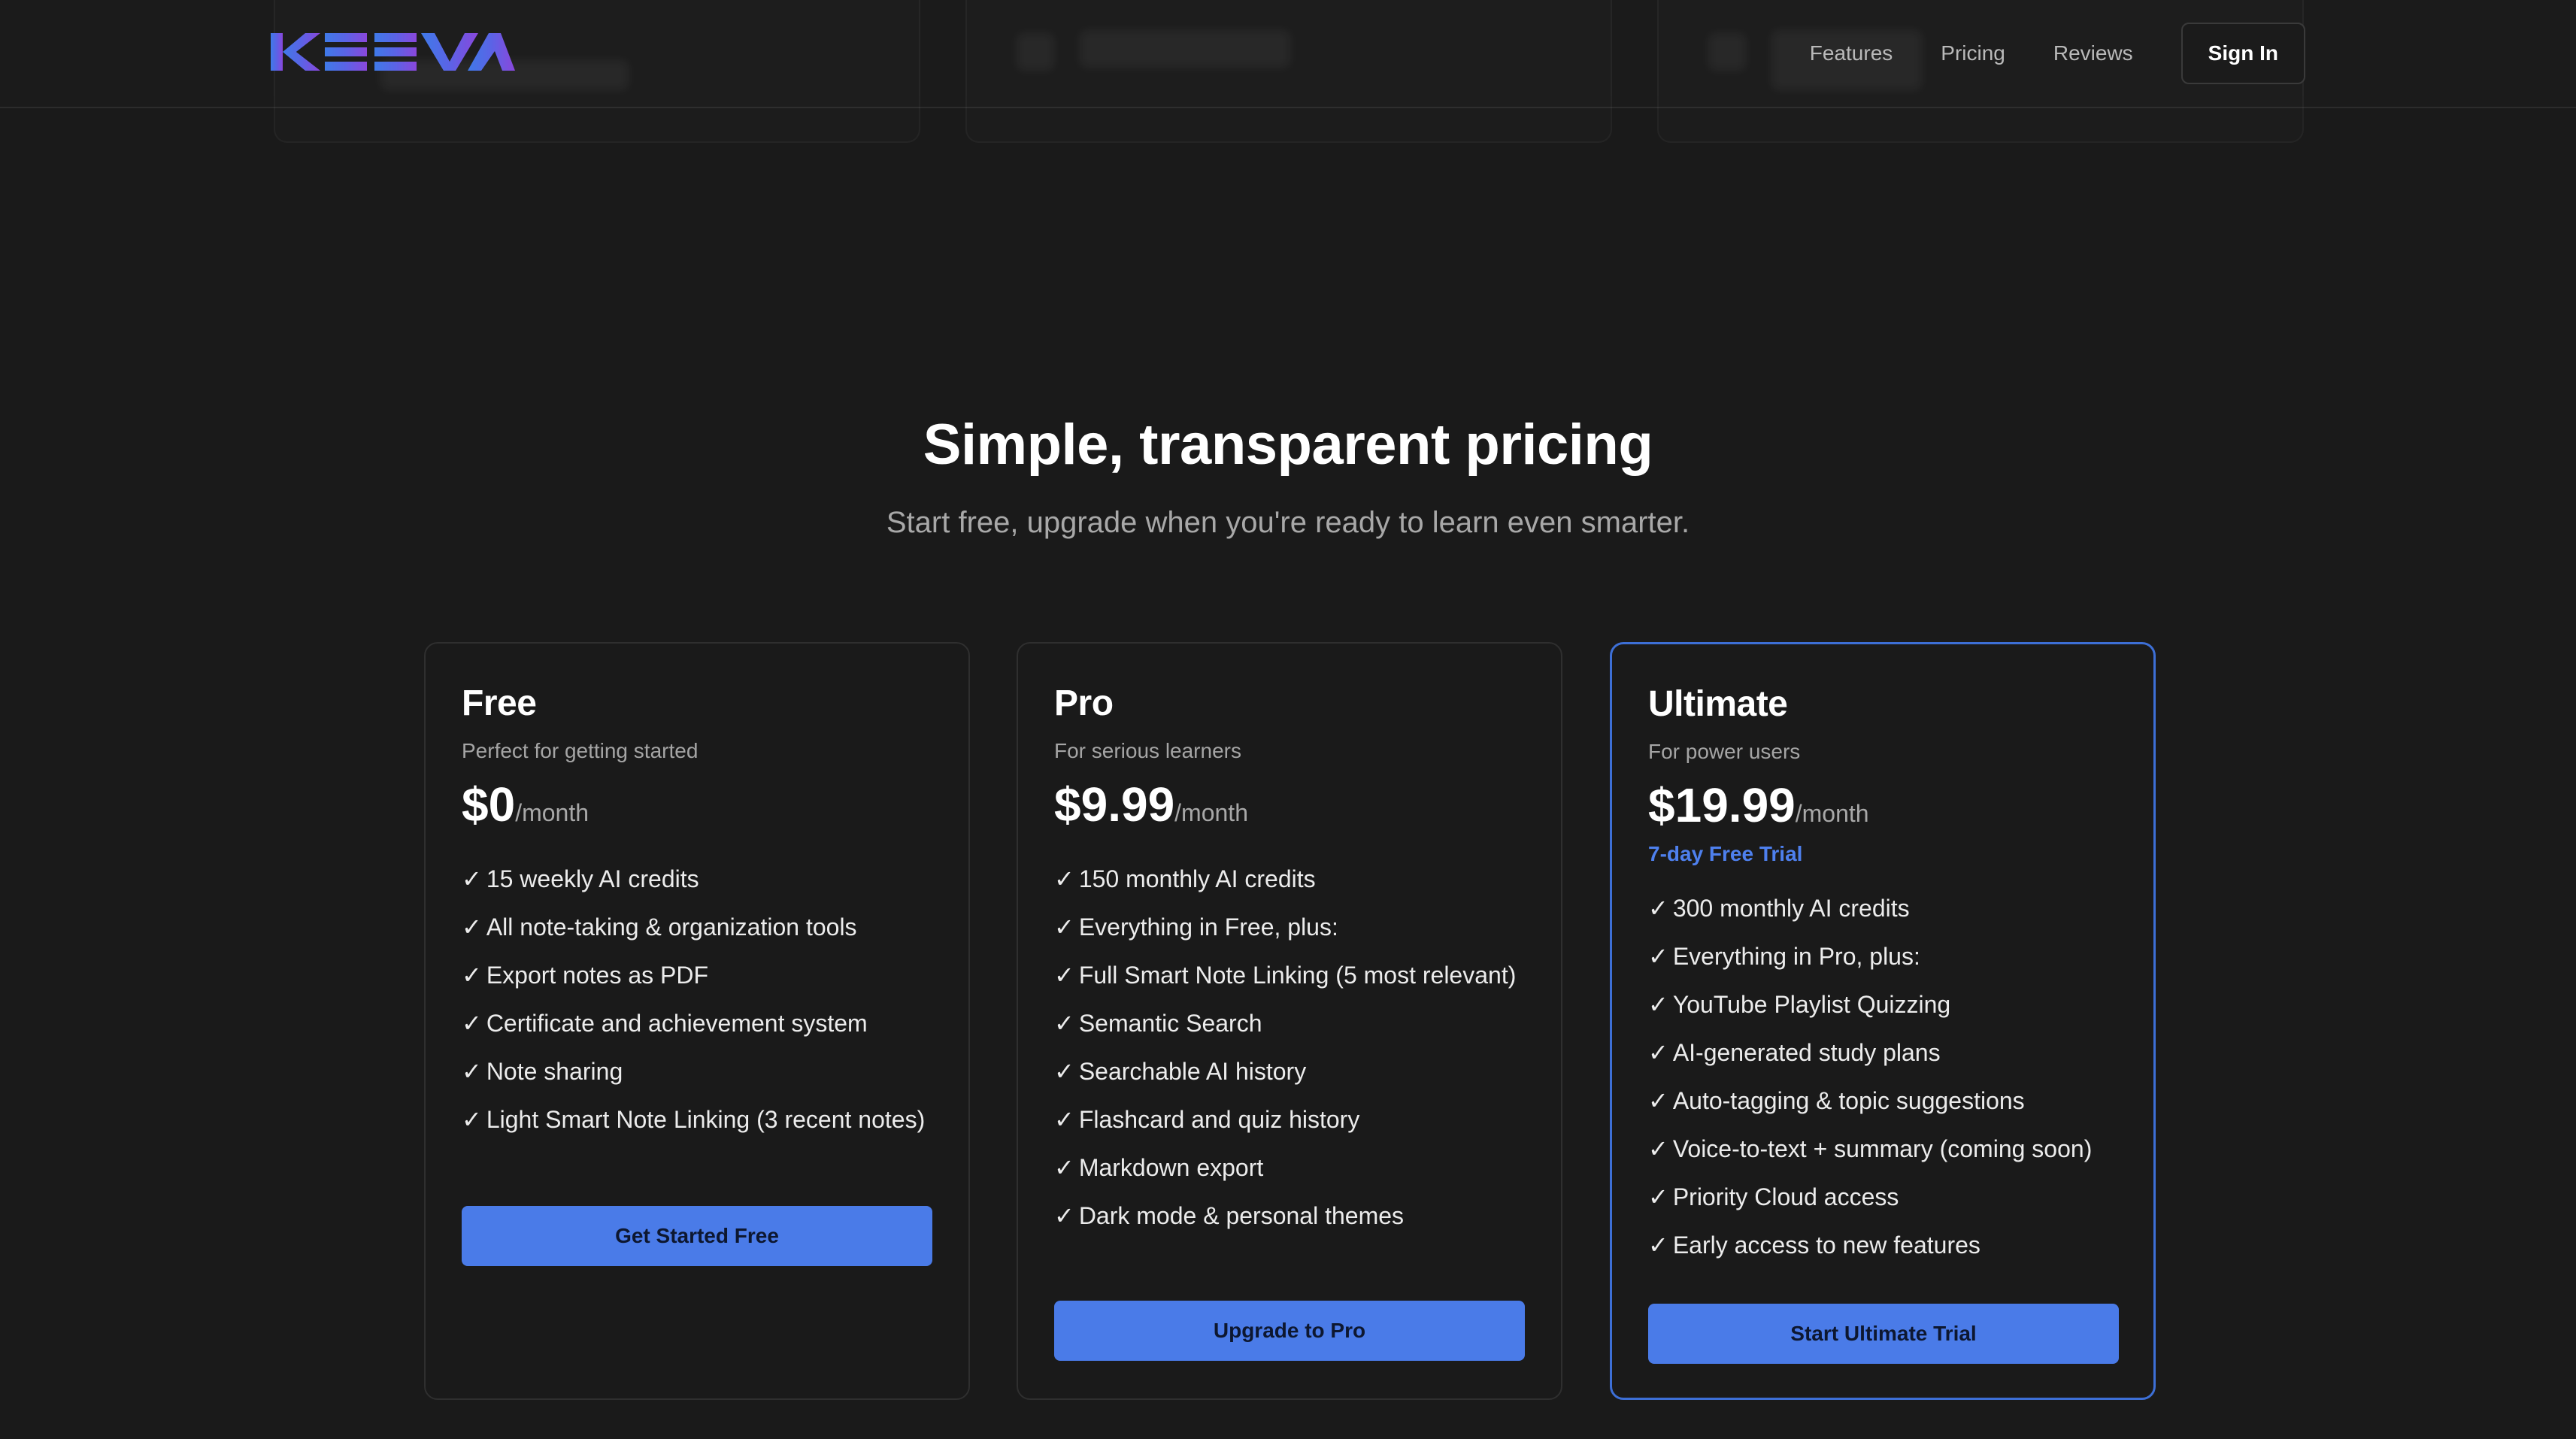  Describe the element at coordinates (1882, 805) in the screenshot. I see `price-row: $19.99 /month` at that location.